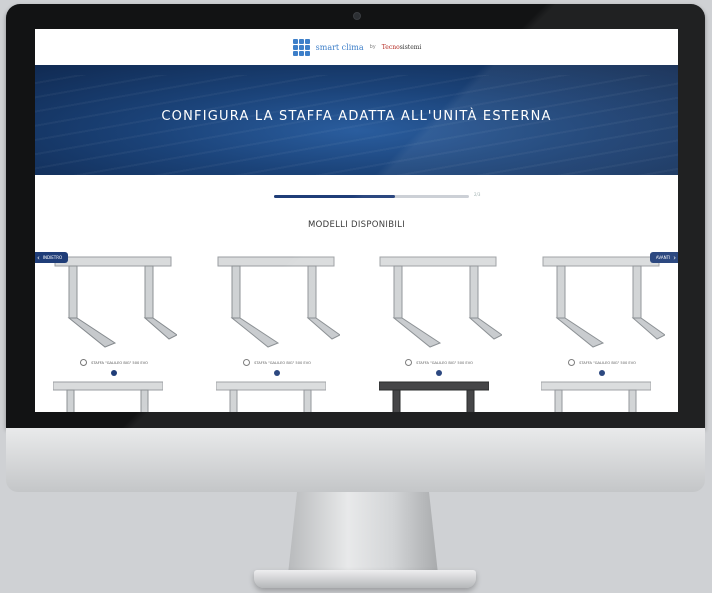  What do you see at coordinates (365, 579) in the screenshot?
I see `monitor-base` at bounding box center [365, 579].